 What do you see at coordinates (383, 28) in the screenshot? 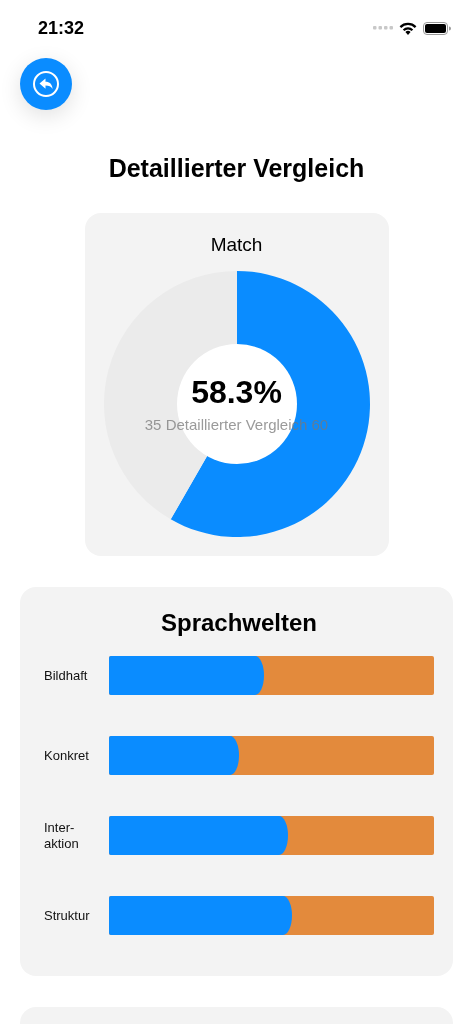
I see `signal-icon` at bounding box center [383, 28].